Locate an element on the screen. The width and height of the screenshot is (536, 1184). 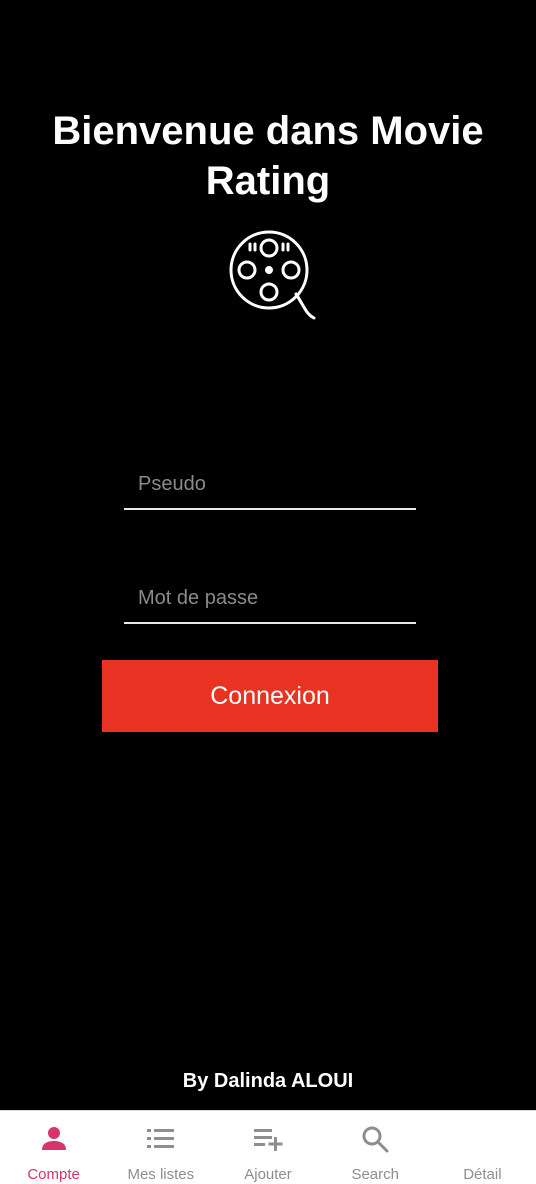
page-title: Bienvenue dans Movie Rating is located at coordinates (268, 156).